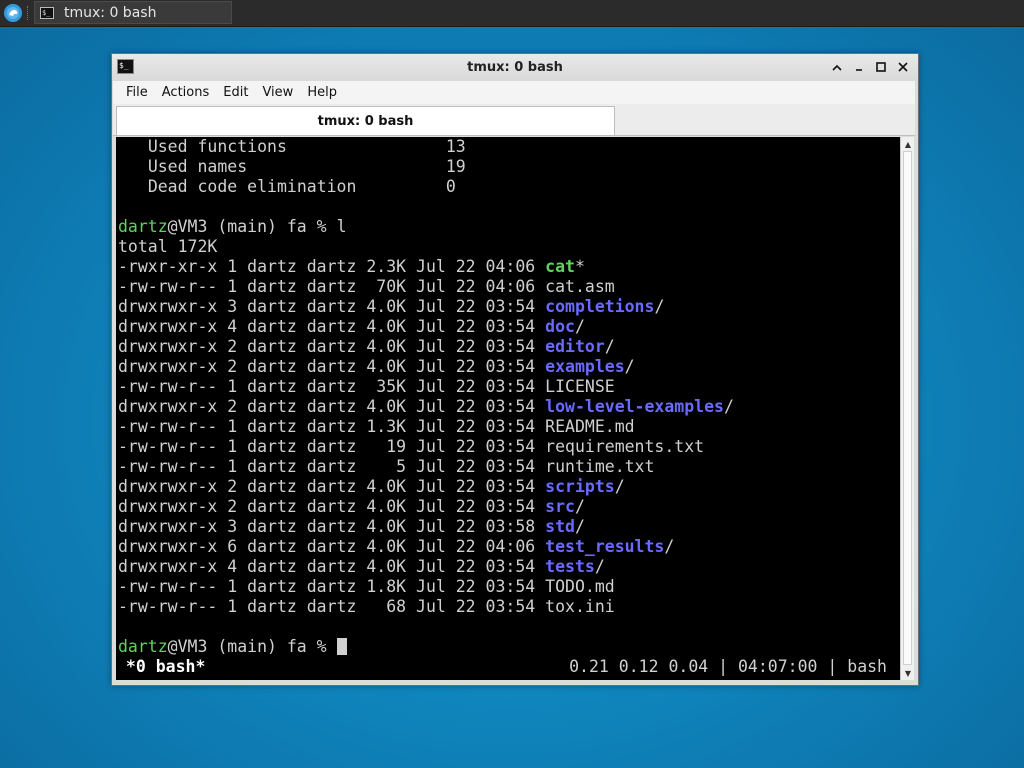 This screenshot has height=768, width=1024. I want to click on file-meta: -rw-rw-r-- 1 dartz dartz 19 Jul 22 03:54, so click(332, 446).